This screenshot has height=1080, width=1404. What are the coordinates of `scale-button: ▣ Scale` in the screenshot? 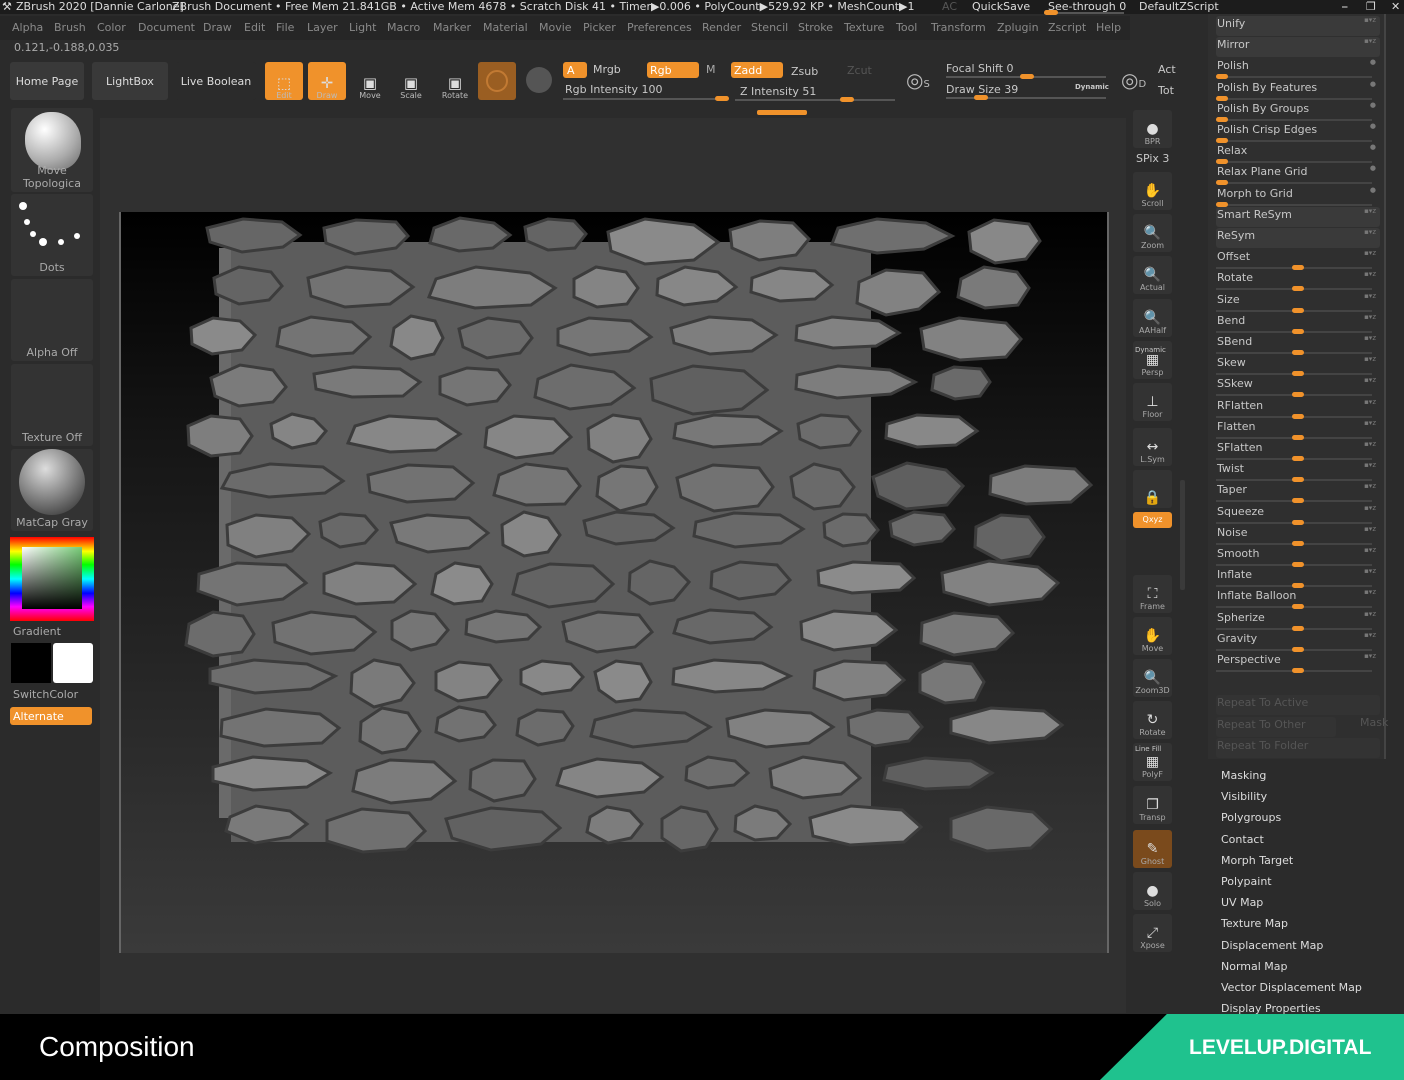 It's located at (411, 82).